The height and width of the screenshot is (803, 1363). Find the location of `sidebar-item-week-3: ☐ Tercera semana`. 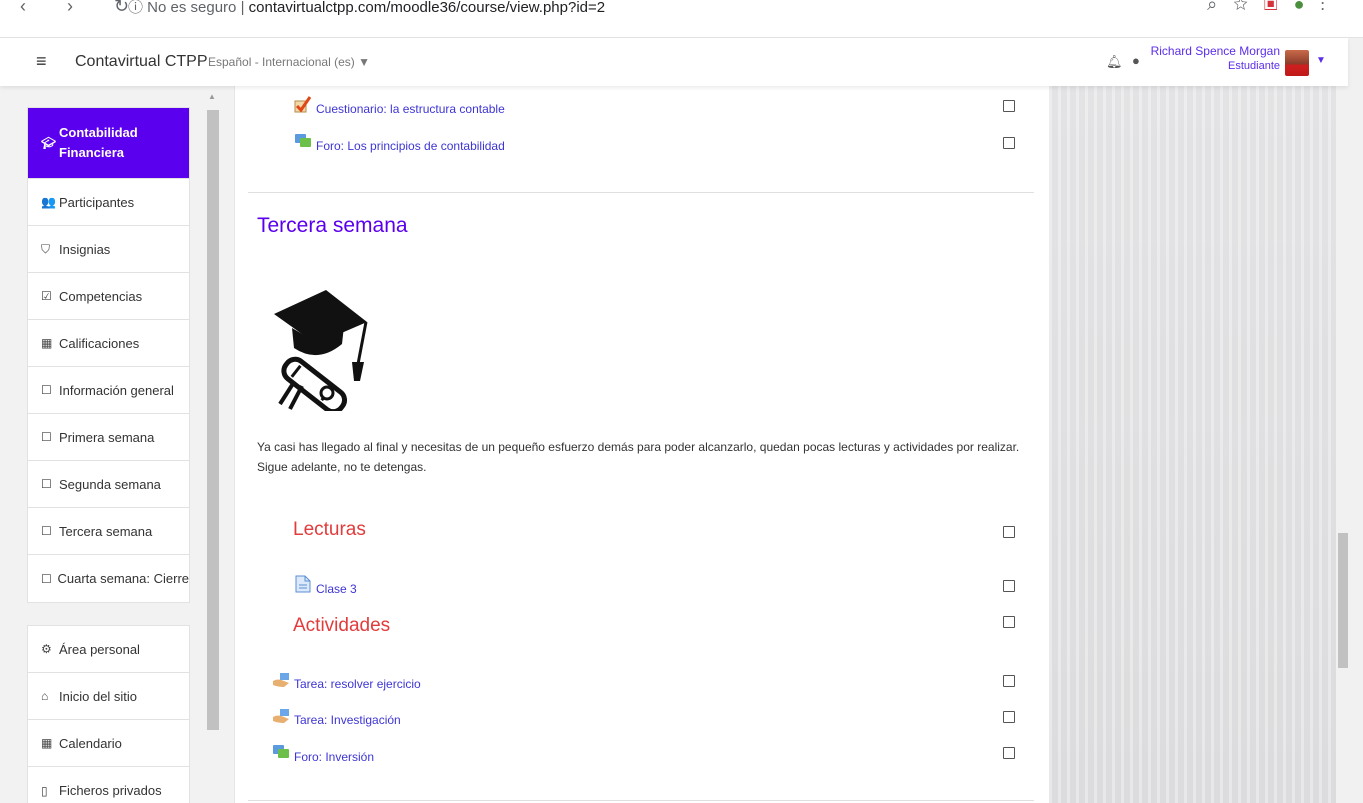

sidebar-item-week-3: ☐ Tercera semana is located at coordinates (108, 531).